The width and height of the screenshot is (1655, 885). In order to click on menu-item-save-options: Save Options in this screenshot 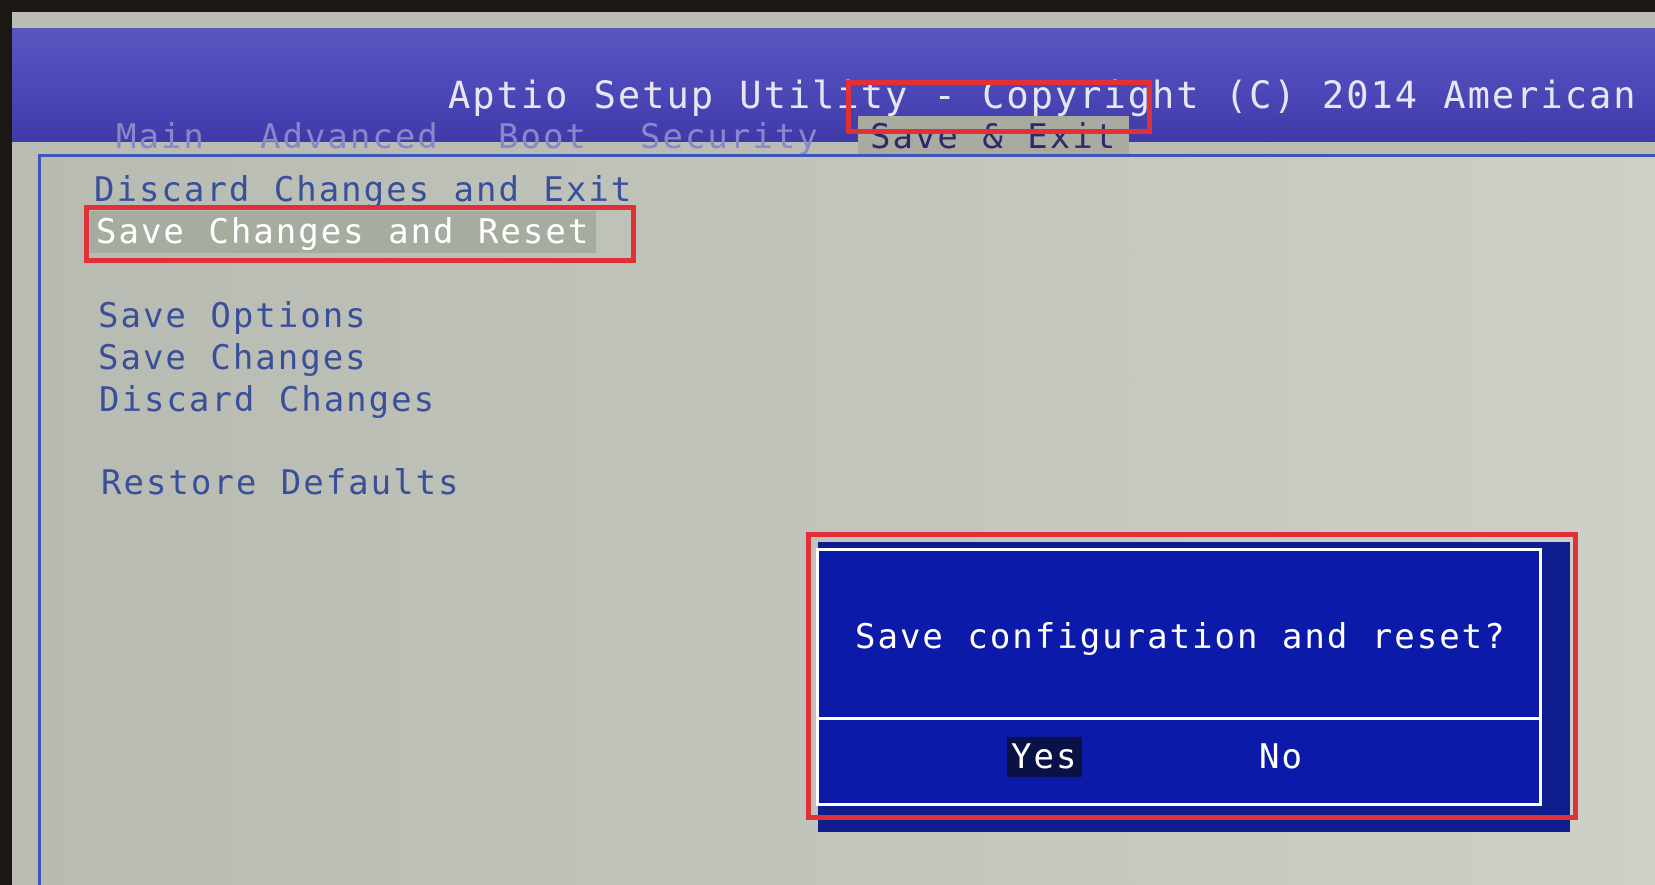, I will do `click(233, 316)`.